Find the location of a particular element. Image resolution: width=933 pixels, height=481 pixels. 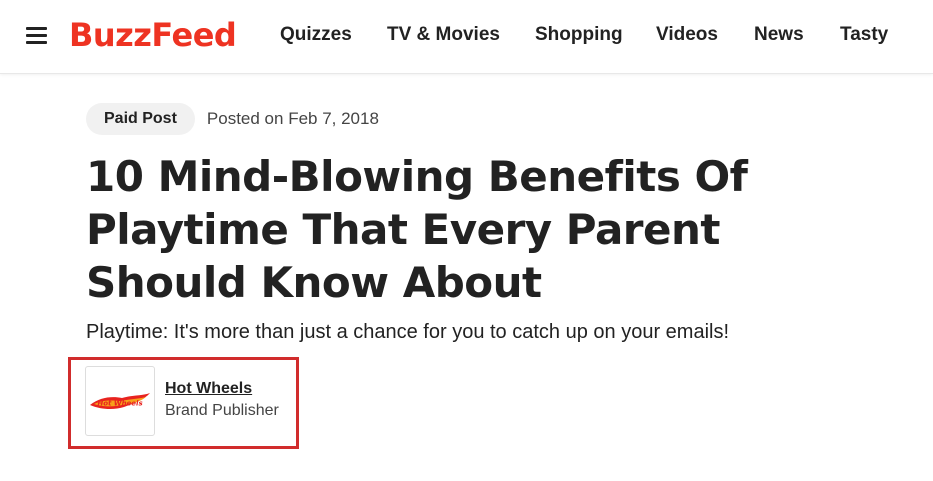

publisher-name-link: Hot Wheels is located at coordinates (208, 389).